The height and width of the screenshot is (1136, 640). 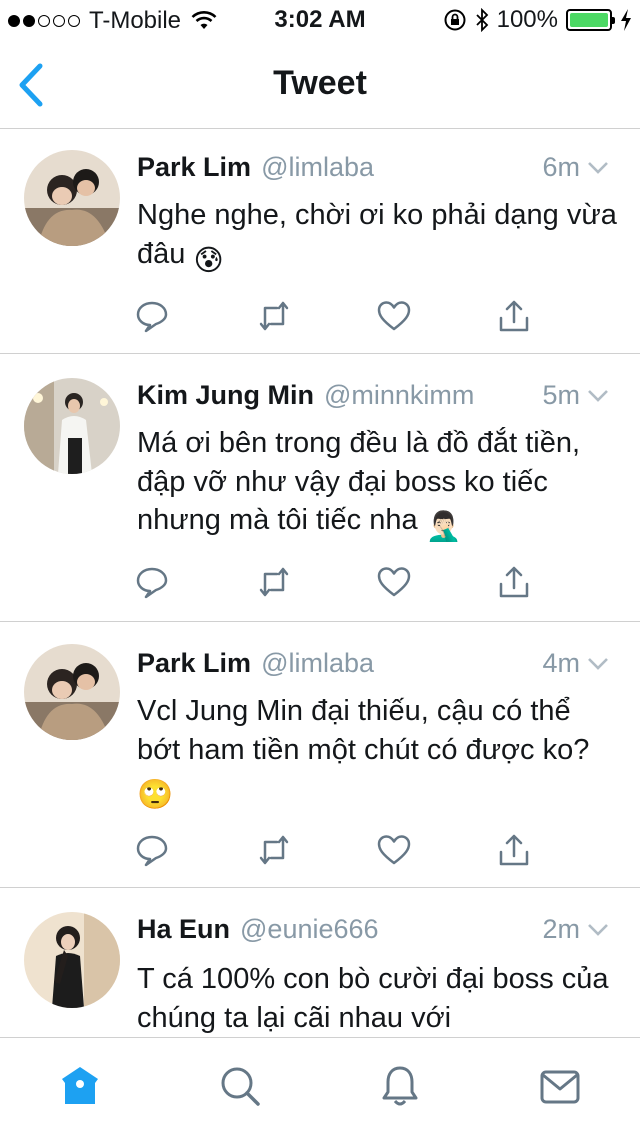 I want to click on tweet-timestamp: 6m, so click(x=561, y=167).